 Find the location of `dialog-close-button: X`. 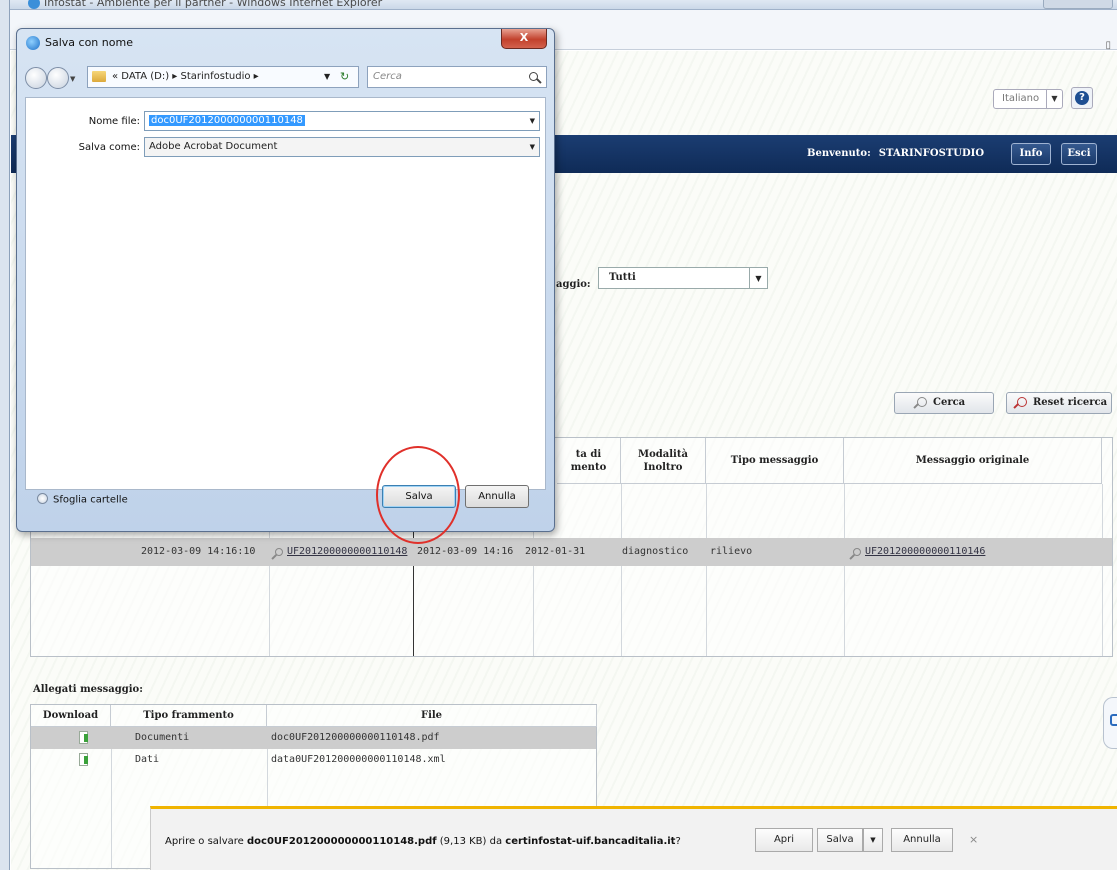

dialog-close-button: X is located at coordinates (524, 39).